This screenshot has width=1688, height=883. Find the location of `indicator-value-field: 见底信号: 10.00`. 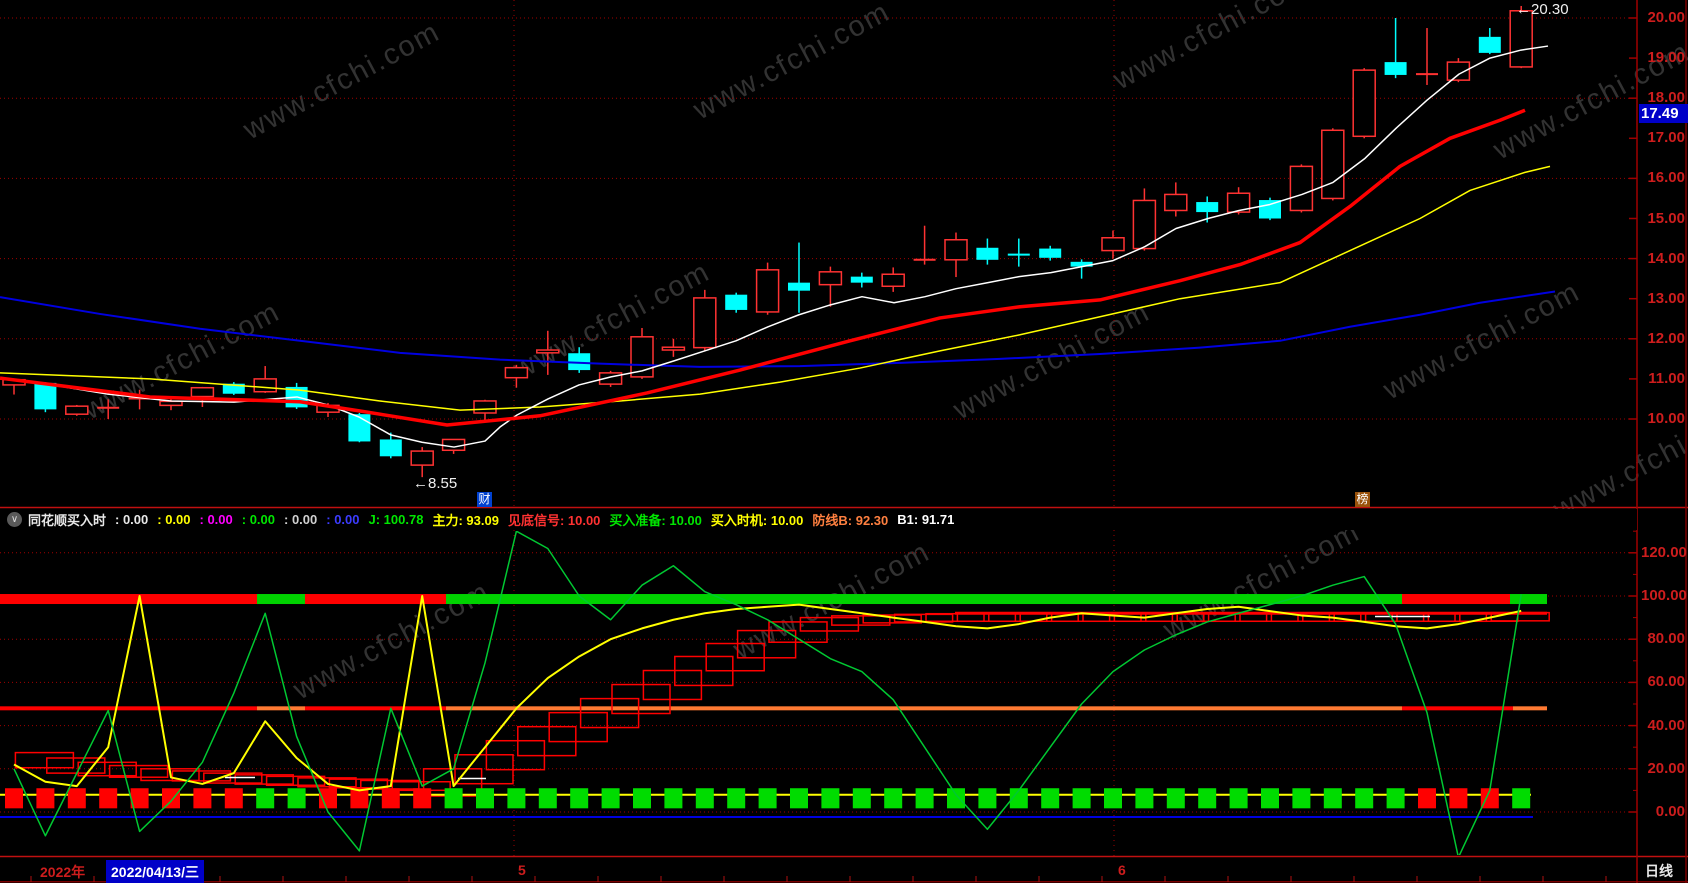

indicator-value-field: 见底信号: 10.00 is located at coordinates (554, 520).